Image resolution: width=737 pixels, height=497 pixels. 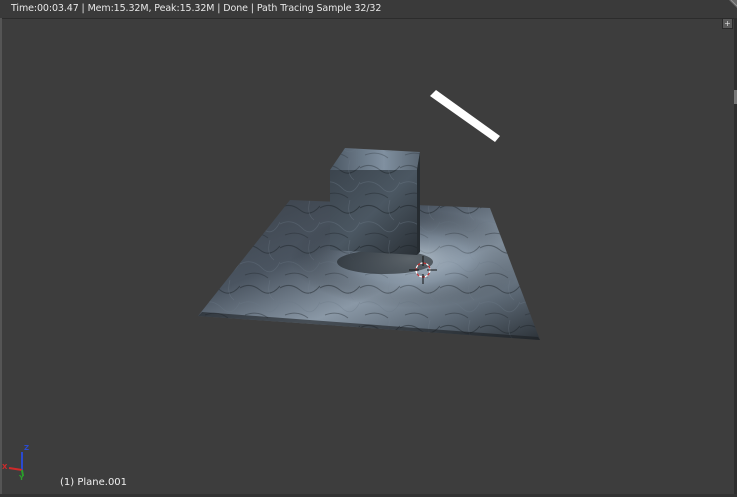 I want to click on area-lamp, so click(x=465, y=116).